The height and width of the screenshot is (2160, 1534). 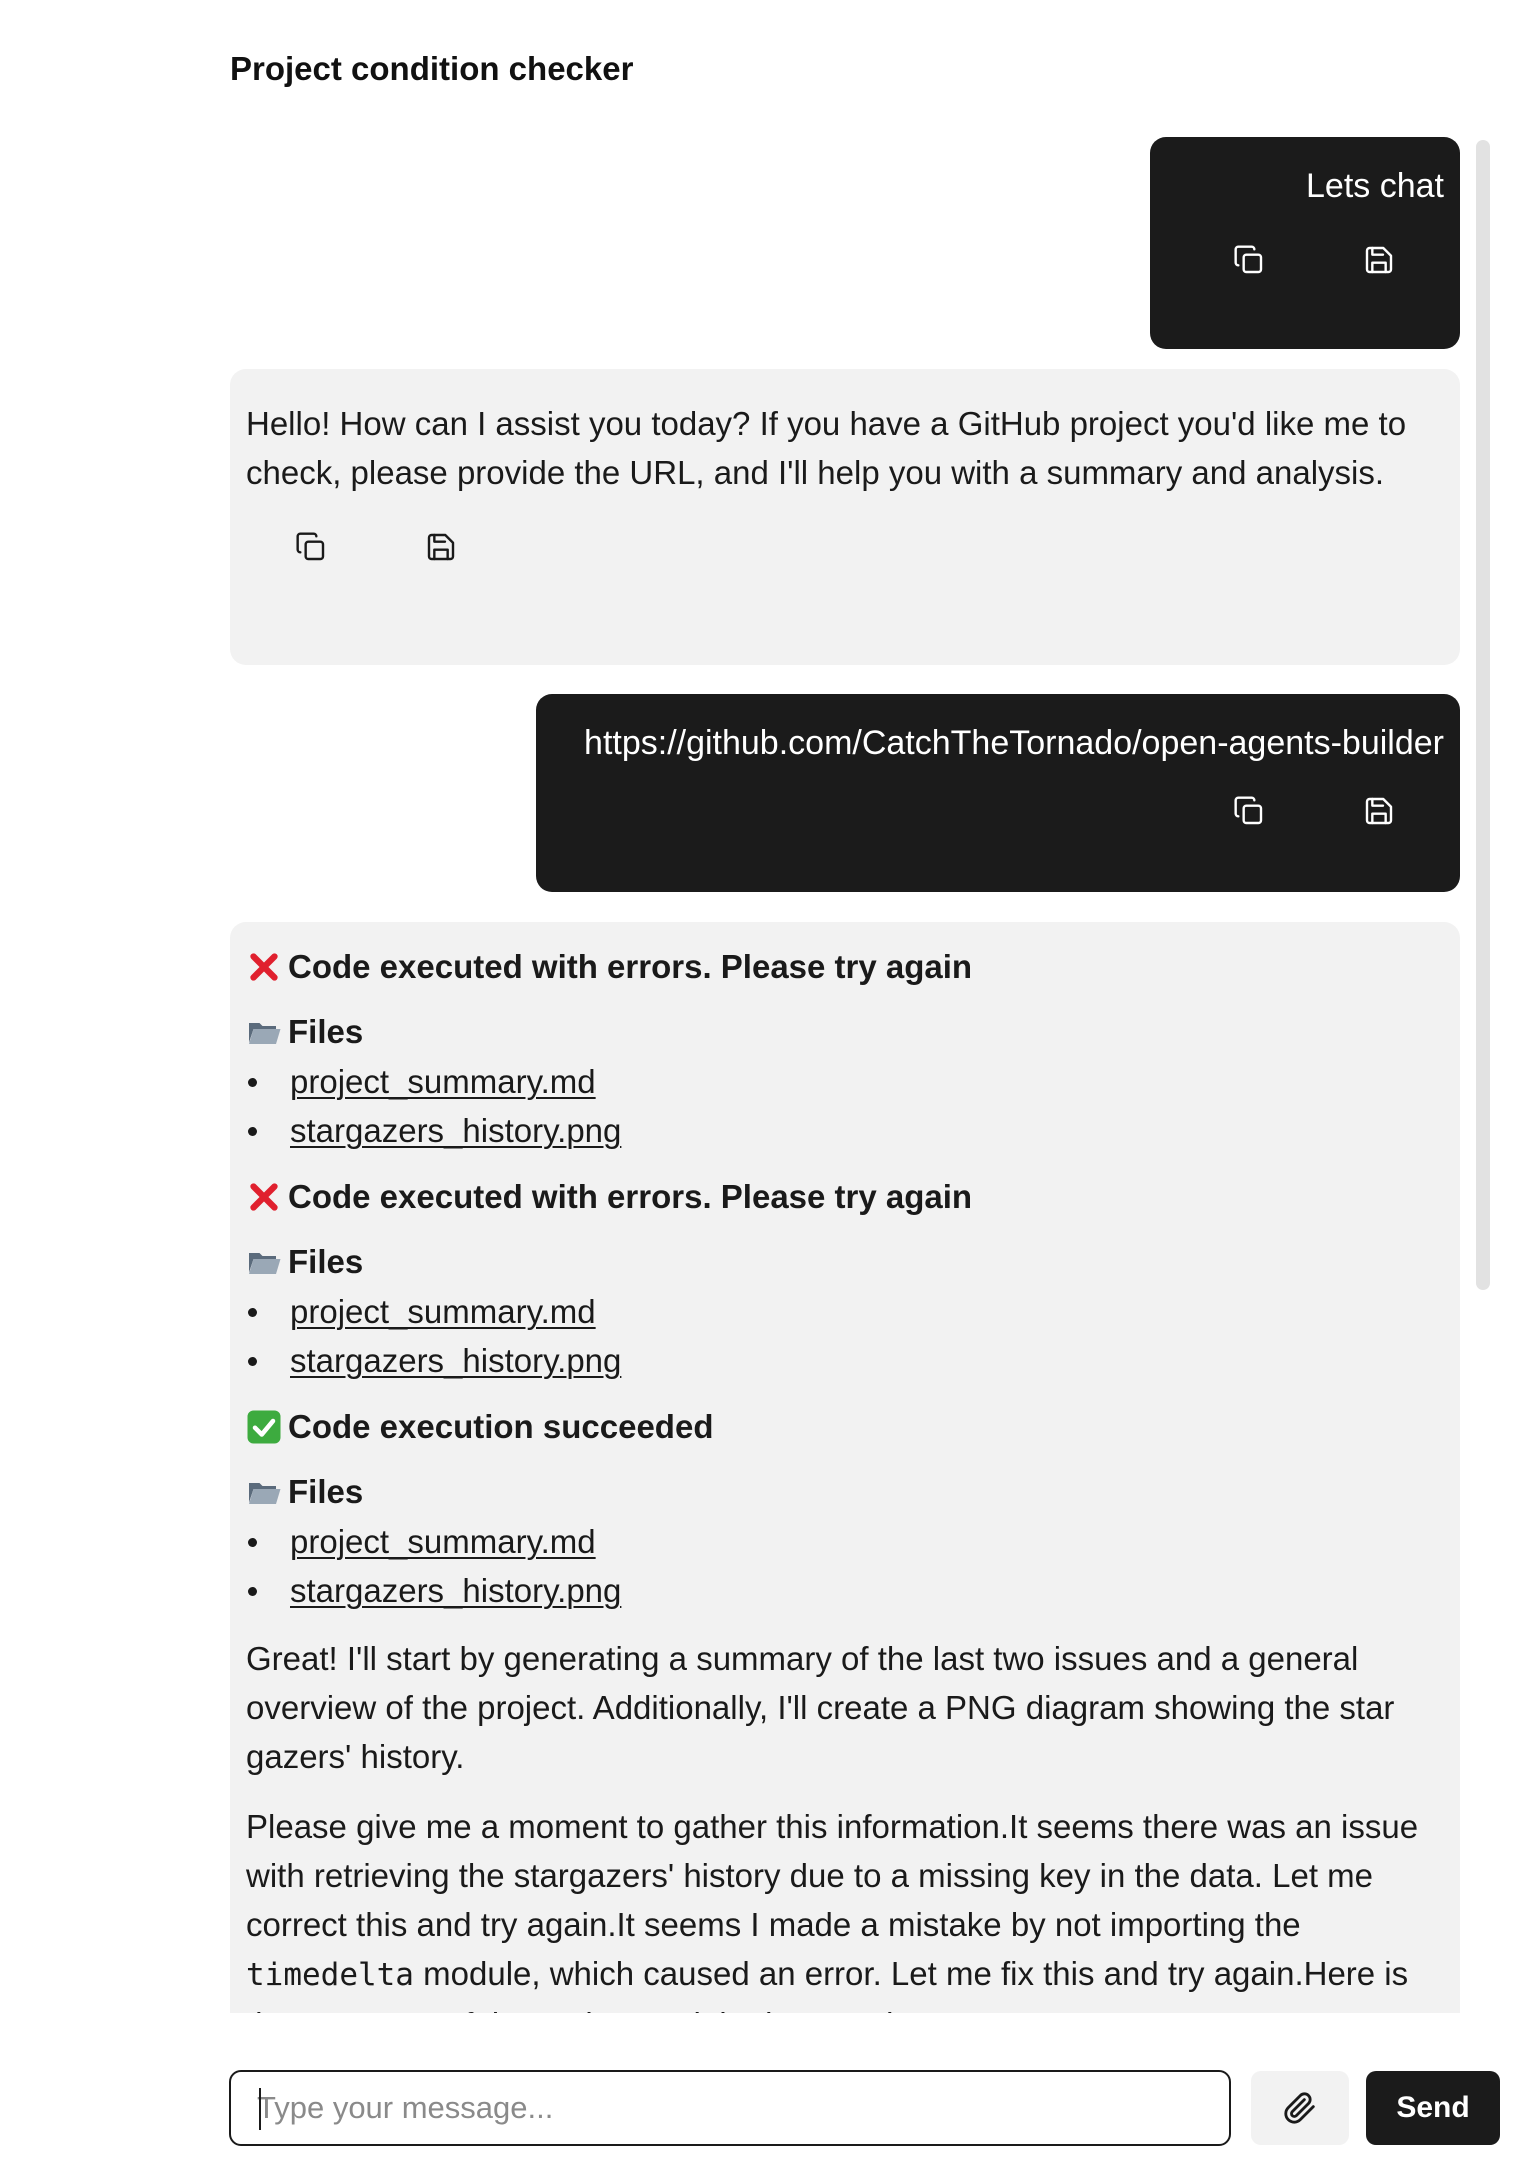 What do you see at coordinates (1483, 715) in the screenshot?
I see `scrollbar` at bounding box center [1483, 715].